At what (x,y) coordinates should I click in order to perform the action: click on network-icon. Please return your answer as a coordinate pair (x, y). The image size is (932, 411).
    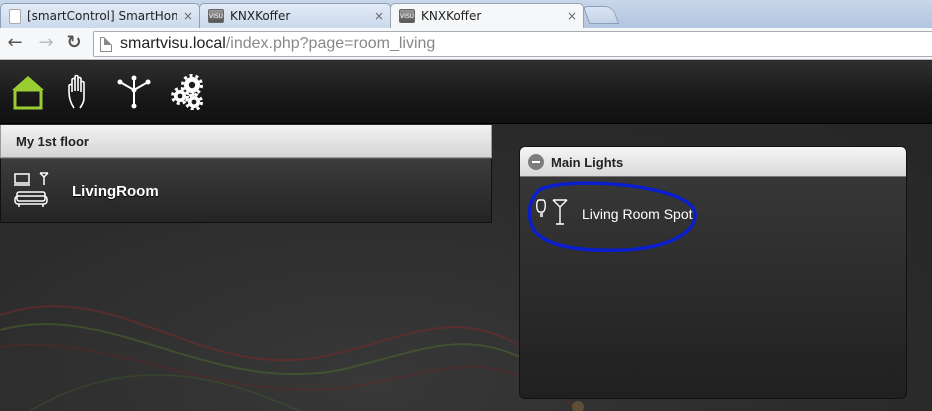
    Looking at the image, I should click on (134, 92).